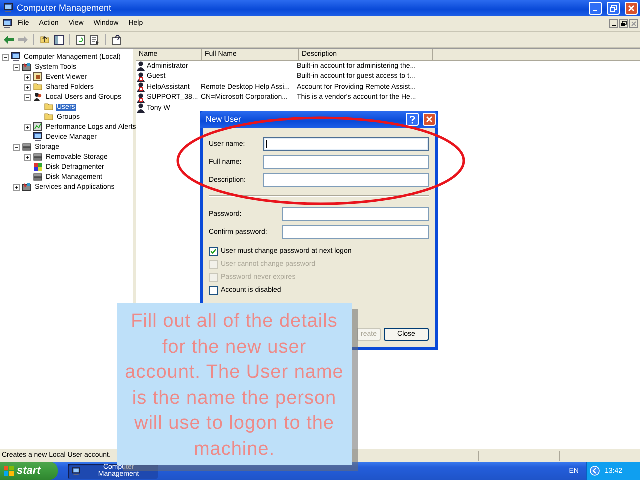 The image size is (640, 480). What do you see at coordinates (9, 471) in the screenshot?
I see `windows-flag-icon` at bounding box center [9, 471].